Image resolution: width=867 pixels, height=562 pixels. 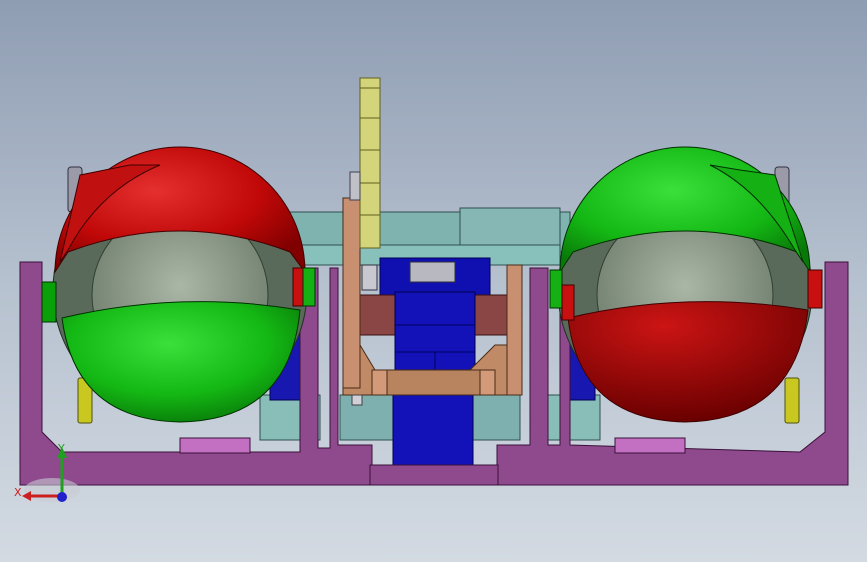 I want to click on x-axis-label: X, so click(x=18, y=492).